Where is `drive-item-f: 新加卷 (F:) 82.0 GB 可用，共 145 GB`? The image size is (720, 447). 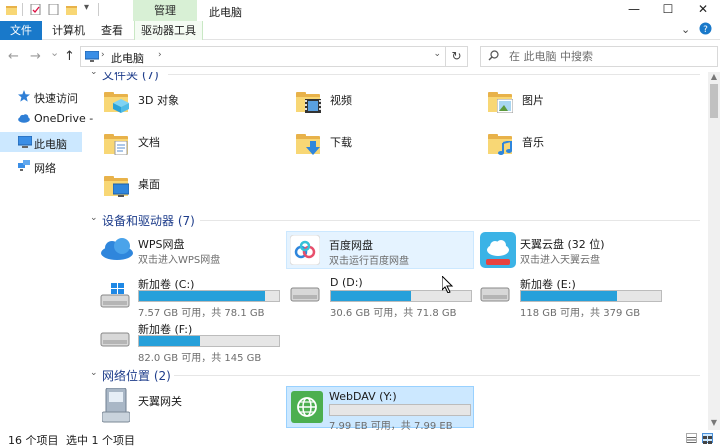 drive-item-f: 新加卷 (F:) 82.0 GB 可用，共 145 GB is located at coordinates (191, 341).